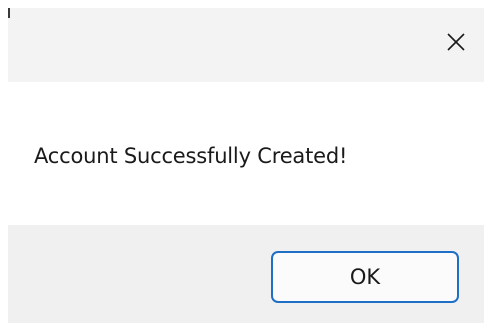 The image size is (484, 323). I want to click on dialog-message: Account Successfully Created!, so click(191, 156).